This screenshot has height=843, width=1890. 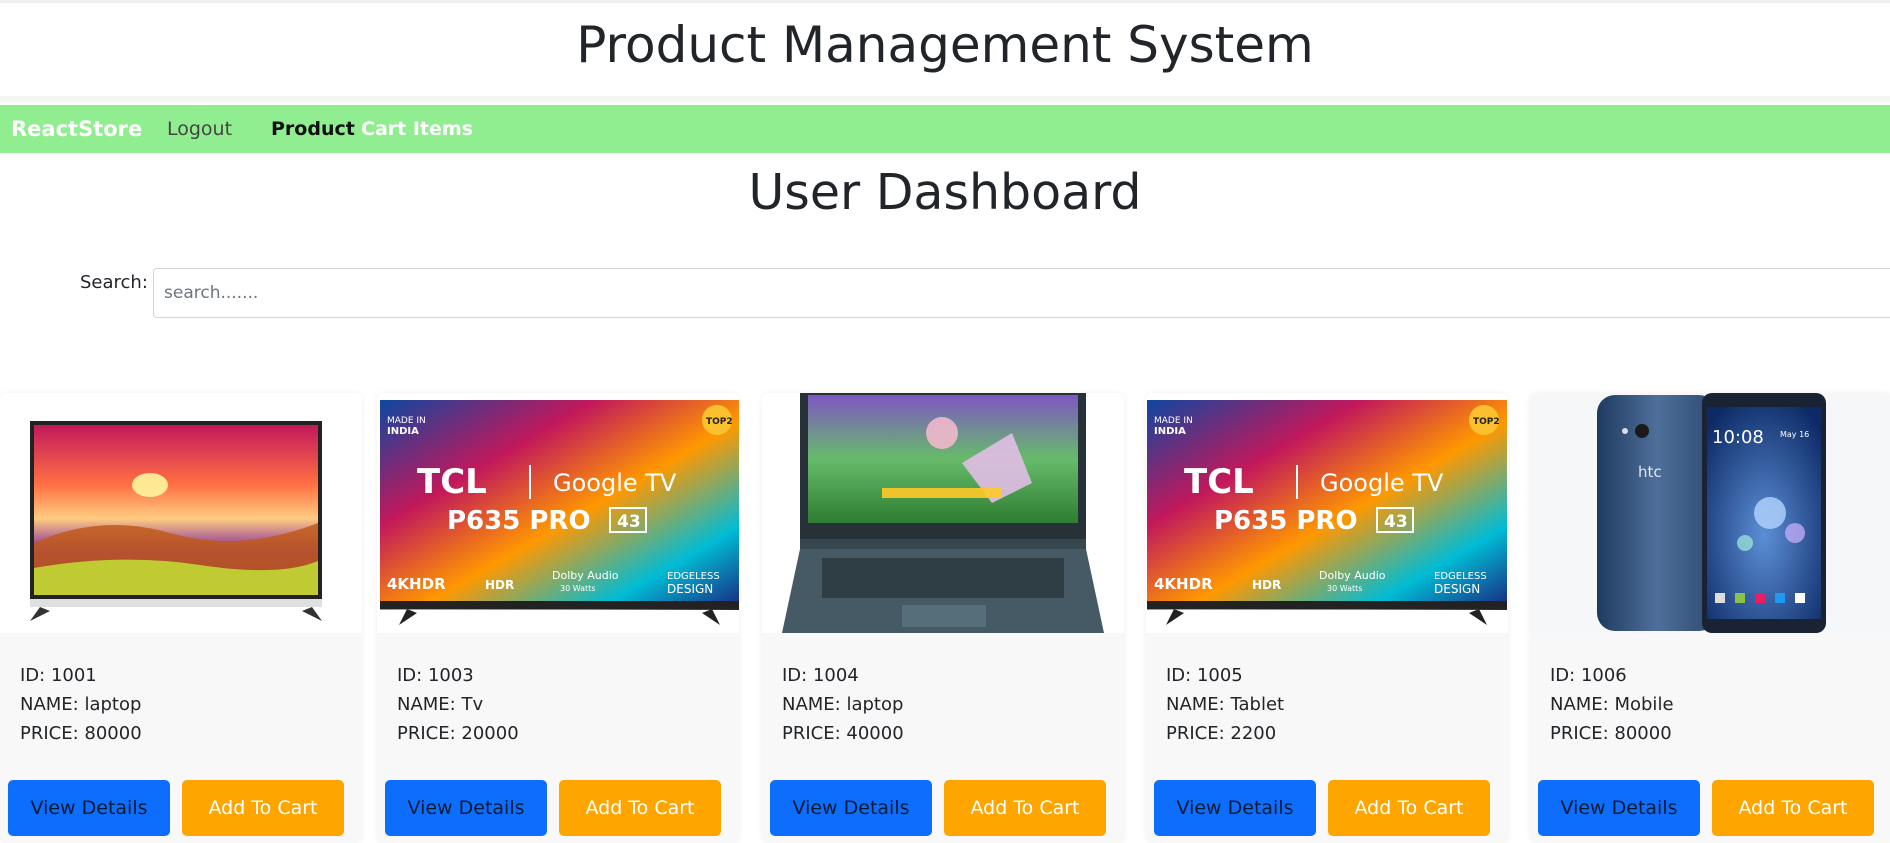 What do you see at coordinates (843, 733) in the screenshot?
I see `product-price: PRICE: 40000` at bounding box center [843, 733].